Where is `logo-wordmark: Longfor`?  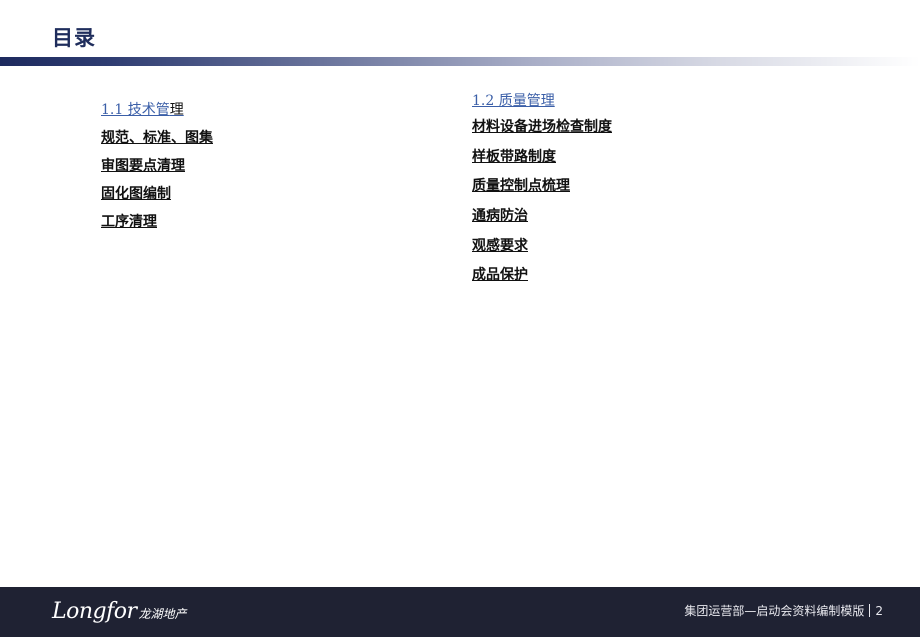
logo-wordmark: Longfor is located at coordinates (94, 611).